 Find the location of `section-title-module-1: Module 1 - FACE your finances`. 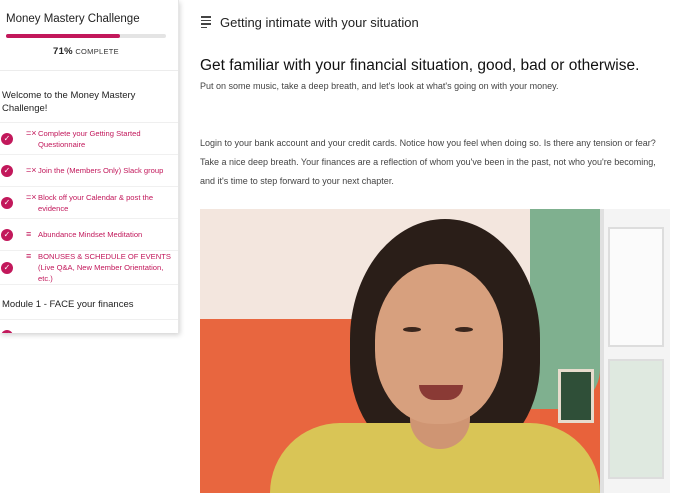

section-title-module-1: Module 1 - FACE your finances is located at coordinates (89, 302).